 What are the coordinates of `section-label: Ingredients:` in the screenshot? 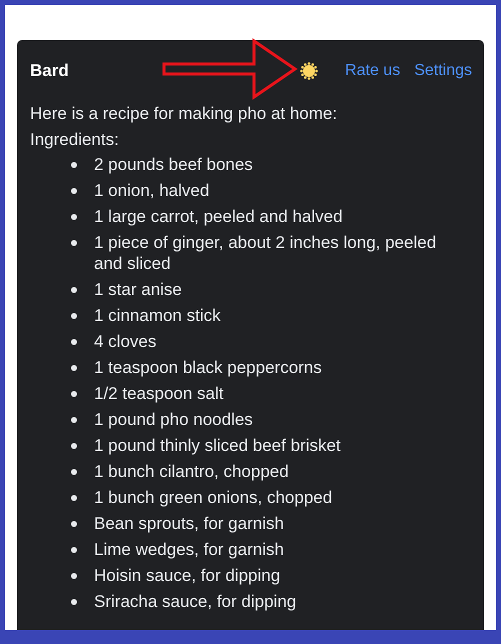 It's located at (75, 140).